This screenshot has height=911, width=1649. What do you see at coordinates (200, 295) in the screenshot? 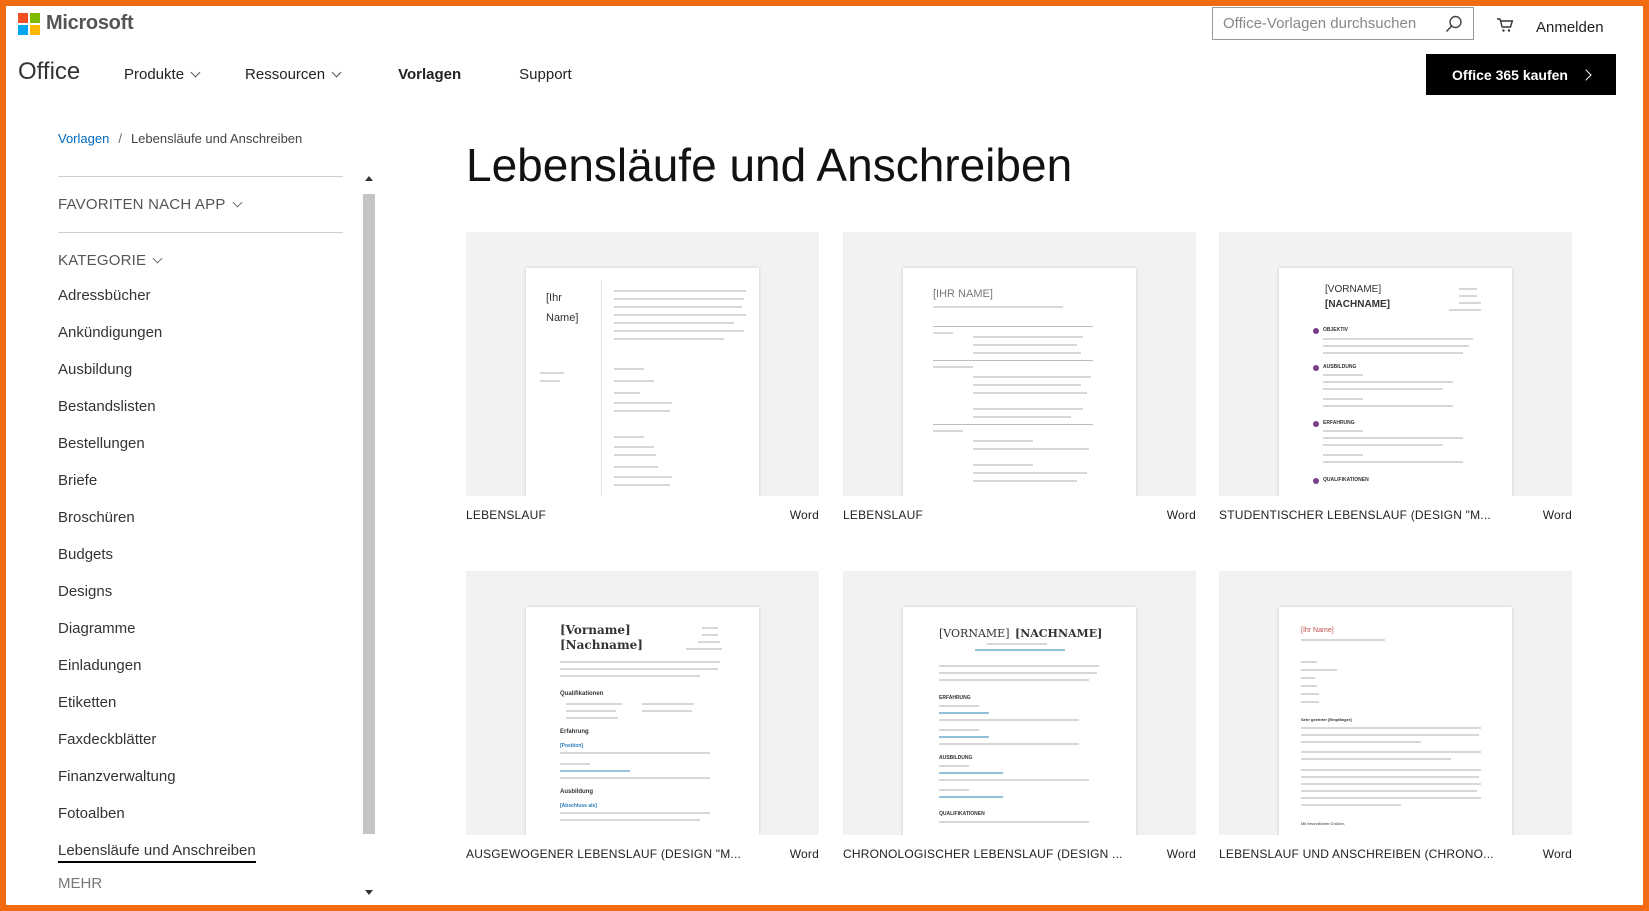
I see `category-item: Adressbücher` at bounding box center [200, 295].